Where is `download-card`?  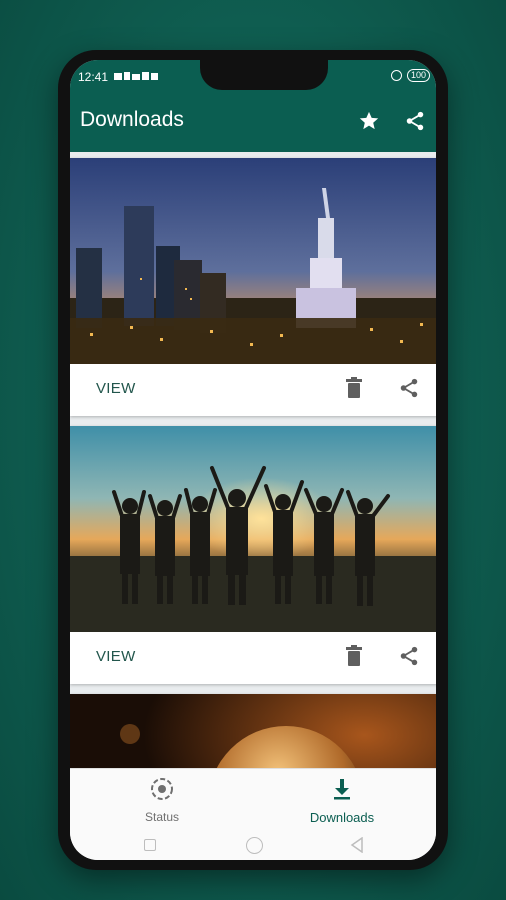
download-card is located at coordinates (253, 731).